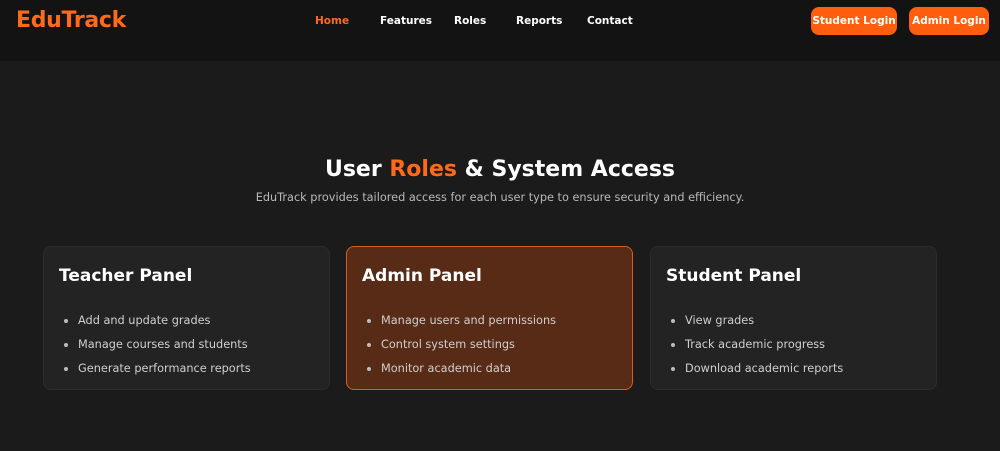 The height and width of the screenshot is (451, 1000). What do you see at coordinates (734, 276) in the screenshot?
I see `card-title: Student Panel` at bounding box center [734, 276].